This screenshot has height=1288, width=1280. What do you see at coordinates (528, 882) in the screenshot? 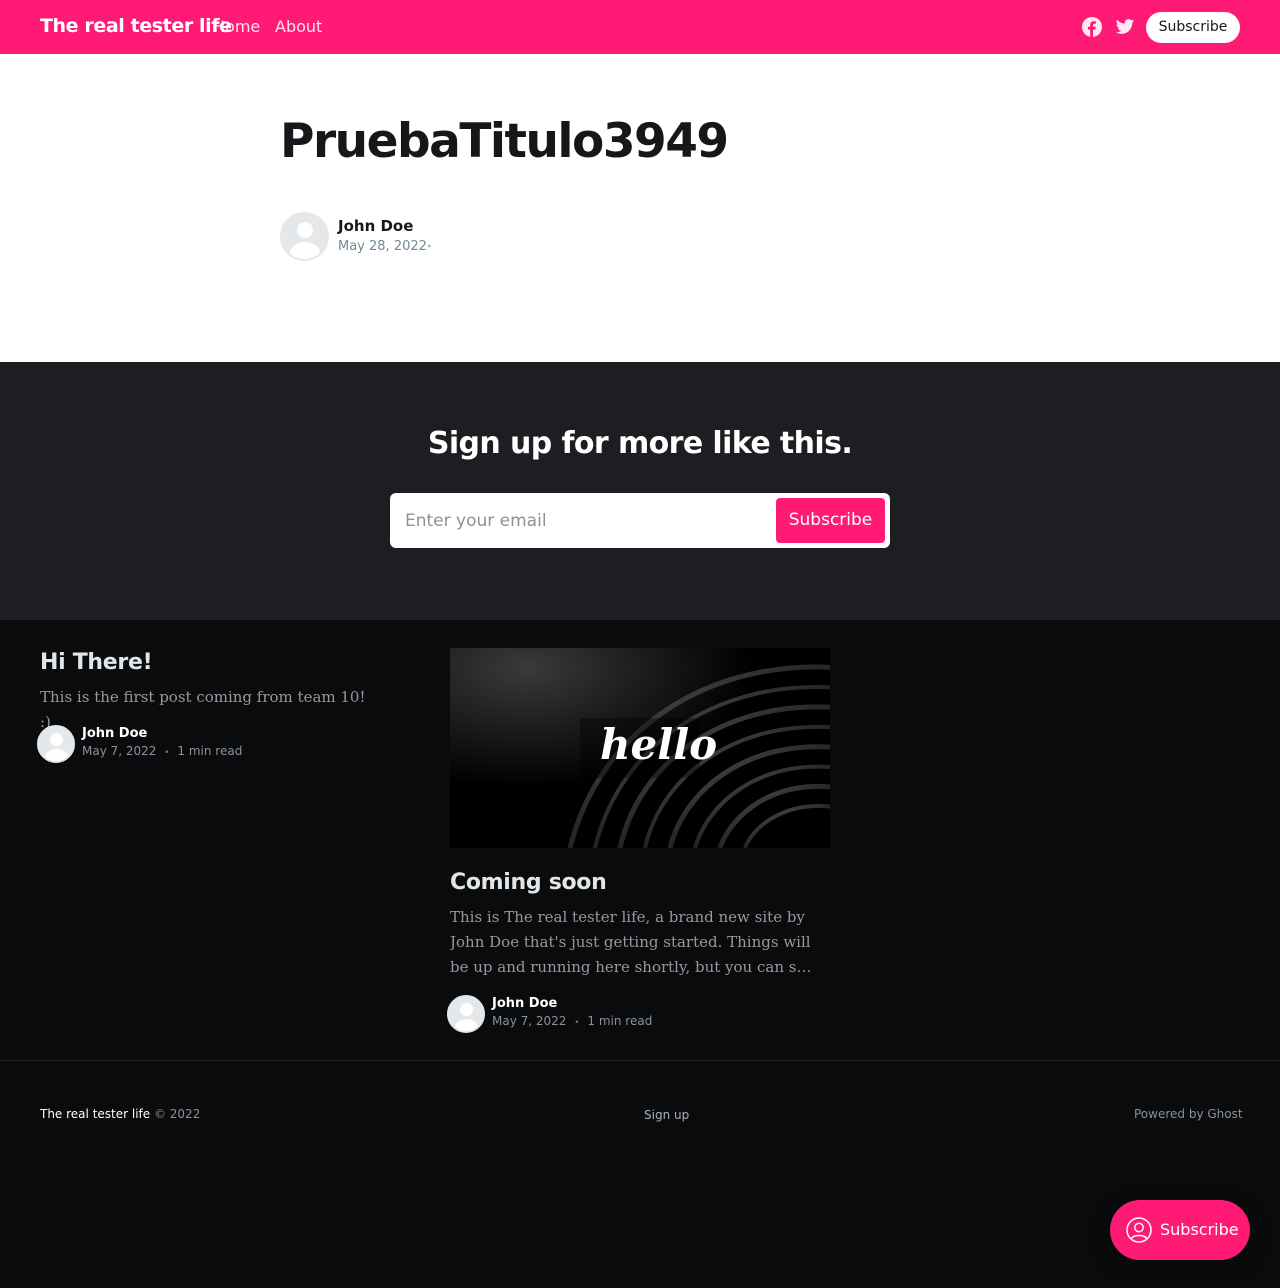
I see `post-card-title: Coming soon` at bounding box center [528, 882].